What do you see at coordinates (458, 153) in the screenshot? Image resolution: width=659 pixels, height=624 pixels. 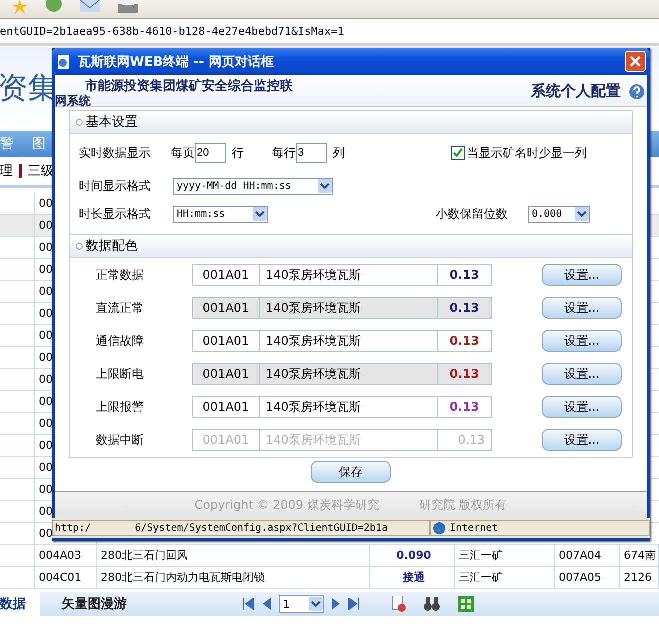 I see `checkbox` at bounding box center [458, 153].